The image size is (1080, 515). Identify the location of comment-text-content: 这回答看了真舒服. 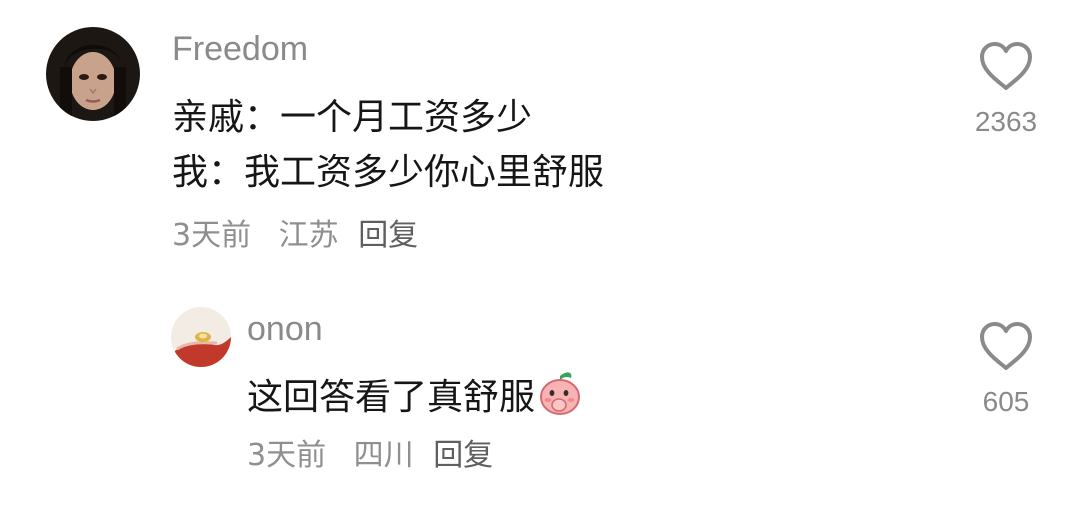
(391, 397).